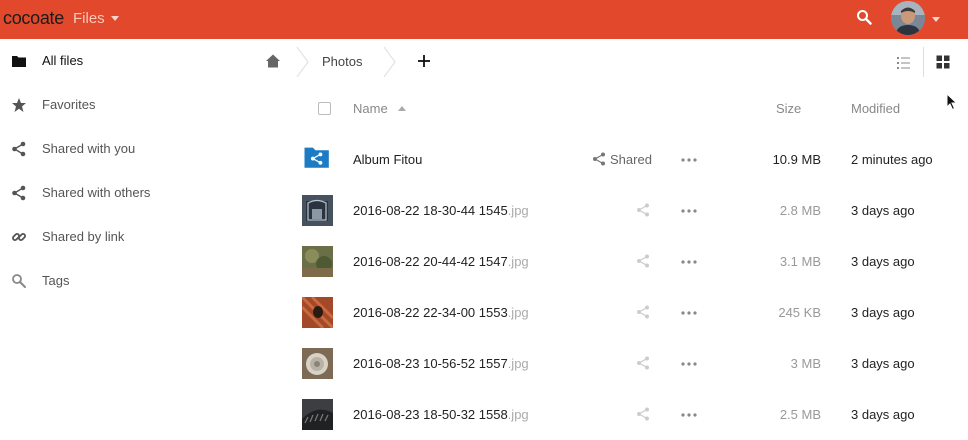  Describe the element at coordinates (908, 18) in the screenshot. I see `user-avatar` at that location.